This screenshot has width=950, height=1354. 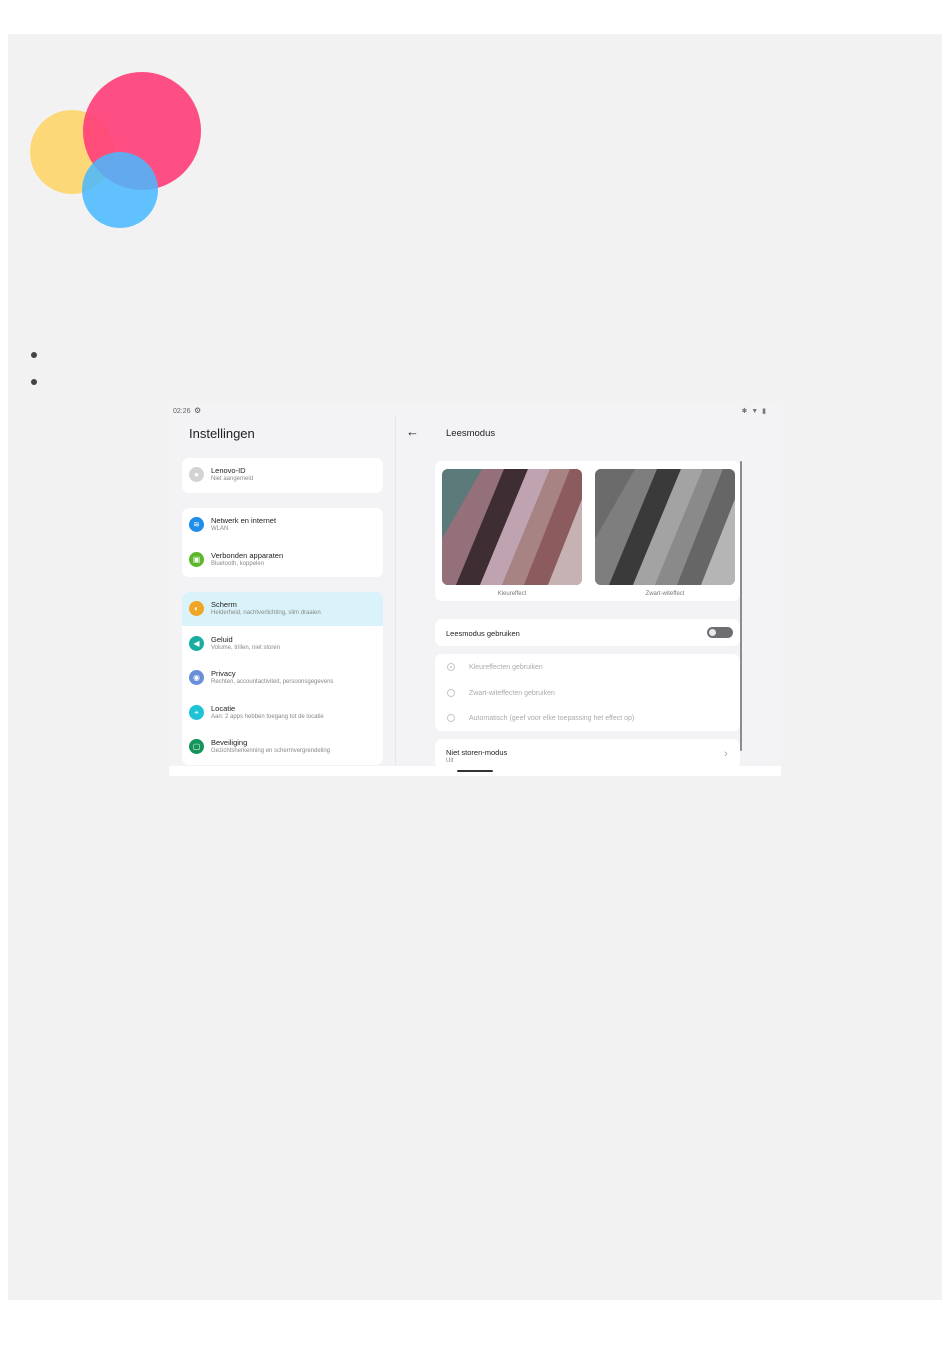 What do you see at coordinates (246, 647) in the screenshot?
I see `settings-item-subtitle: Volume, trillen, niet storen` at bounding box center [246, 647].